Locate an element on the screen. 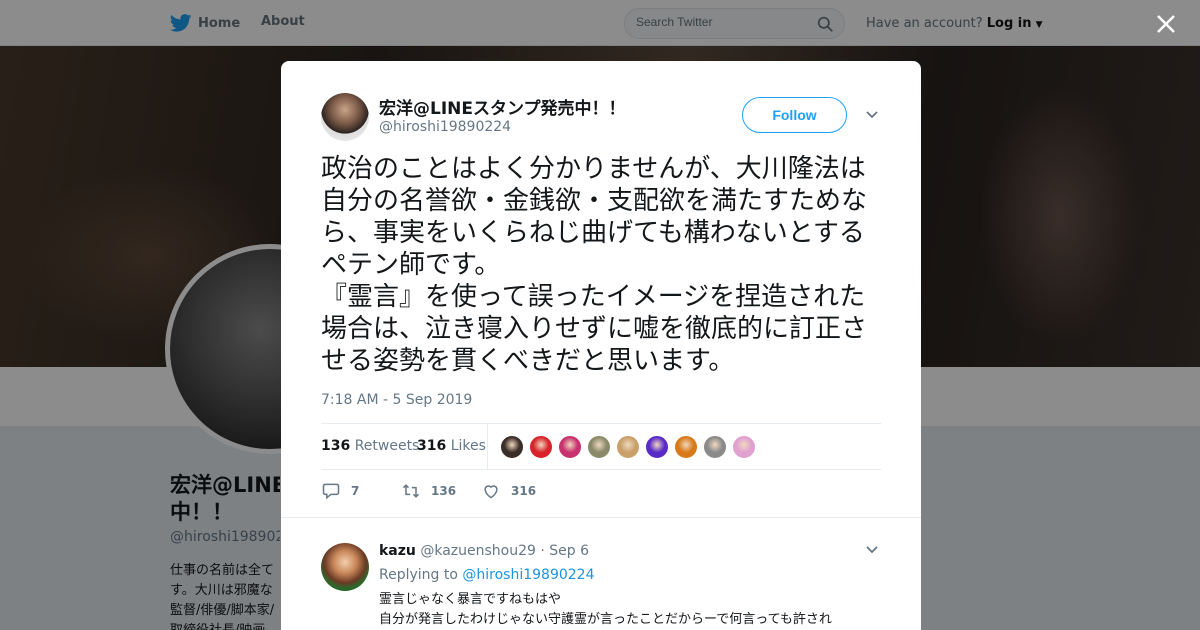 The height and width of the screenshot is (630, 1200). retweet-icon is located at coordinates (411, 491).